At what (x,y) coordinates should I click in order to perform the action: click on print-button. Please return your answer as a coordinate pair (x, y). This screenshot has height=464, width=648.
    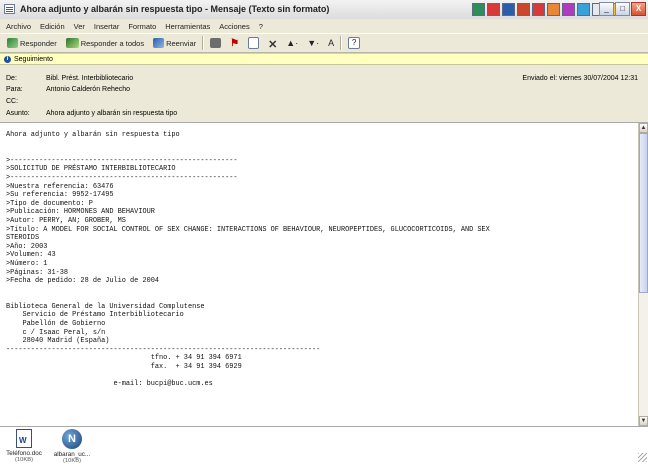
    Looking at the image, I should click on (215, 43).